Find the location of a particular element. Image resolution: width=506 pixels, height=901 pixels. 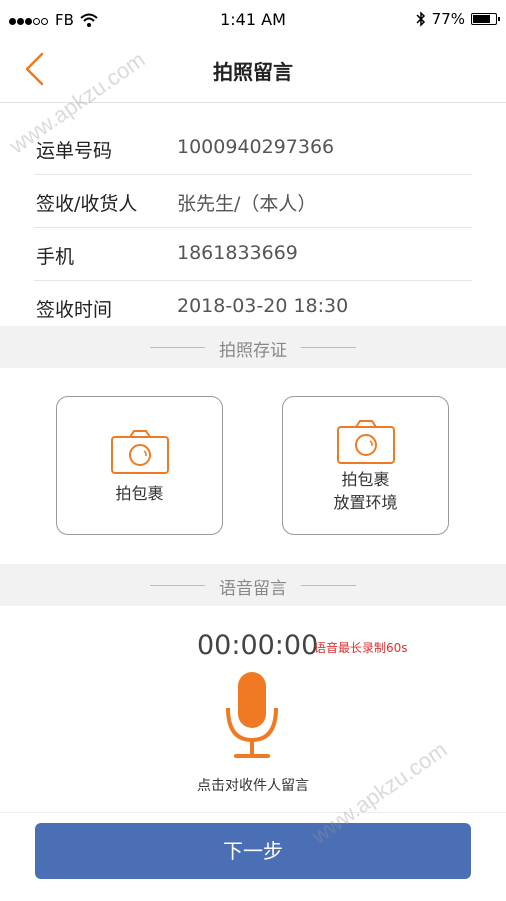

card-label-line2: 放置环境 is located at coordinates (365, 502).